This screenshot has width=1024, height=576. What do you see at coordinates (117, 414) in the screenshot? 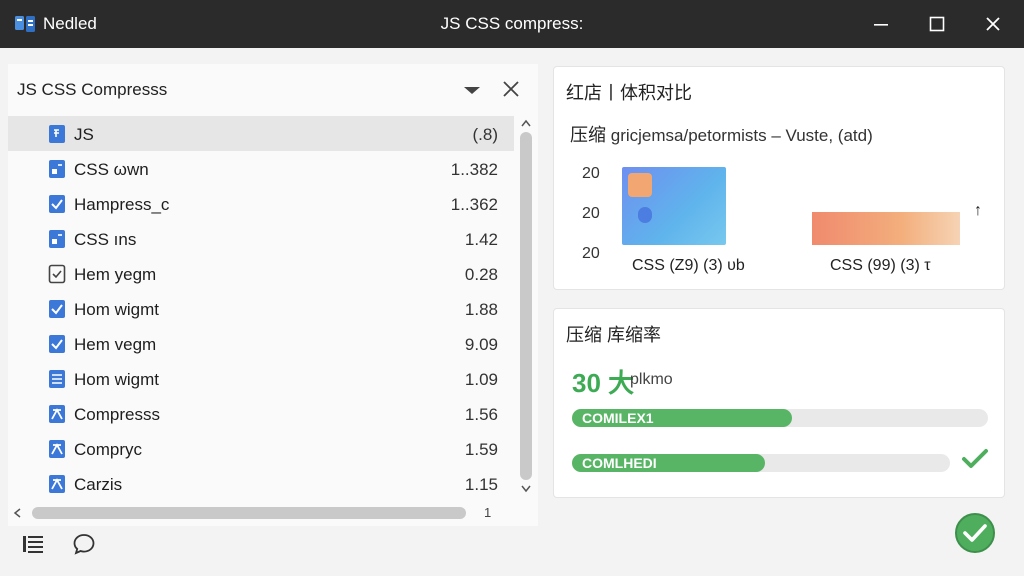
I see `file-name: Compresss` at bounding box center [117, 414].